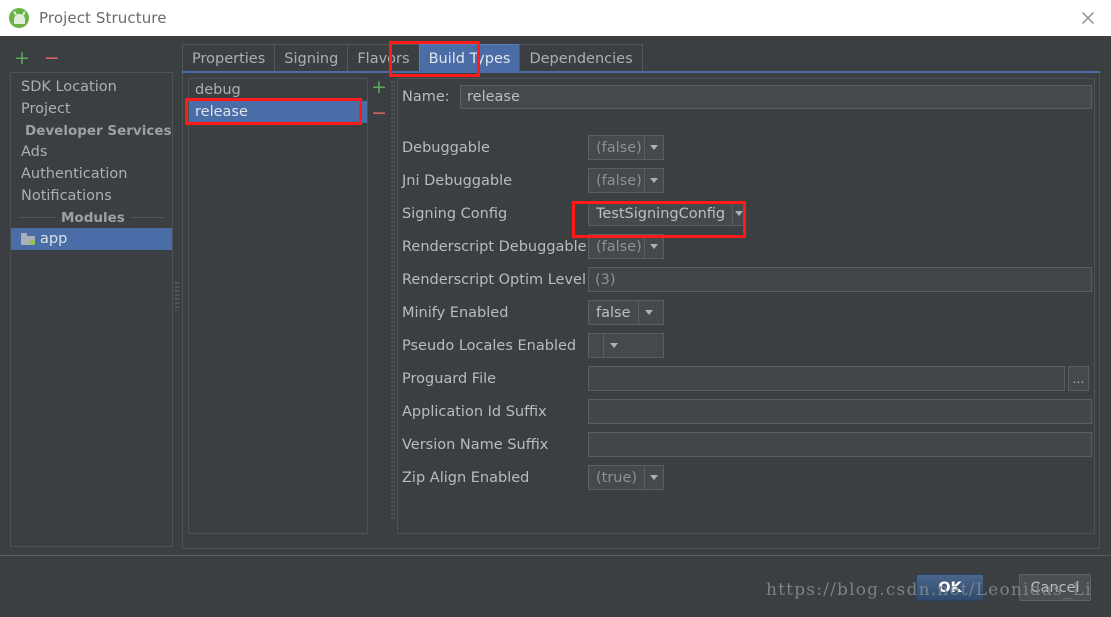 This screenshot has height=617, width=1111. I want to click on page-title: Project Structure, so click(103, 18).